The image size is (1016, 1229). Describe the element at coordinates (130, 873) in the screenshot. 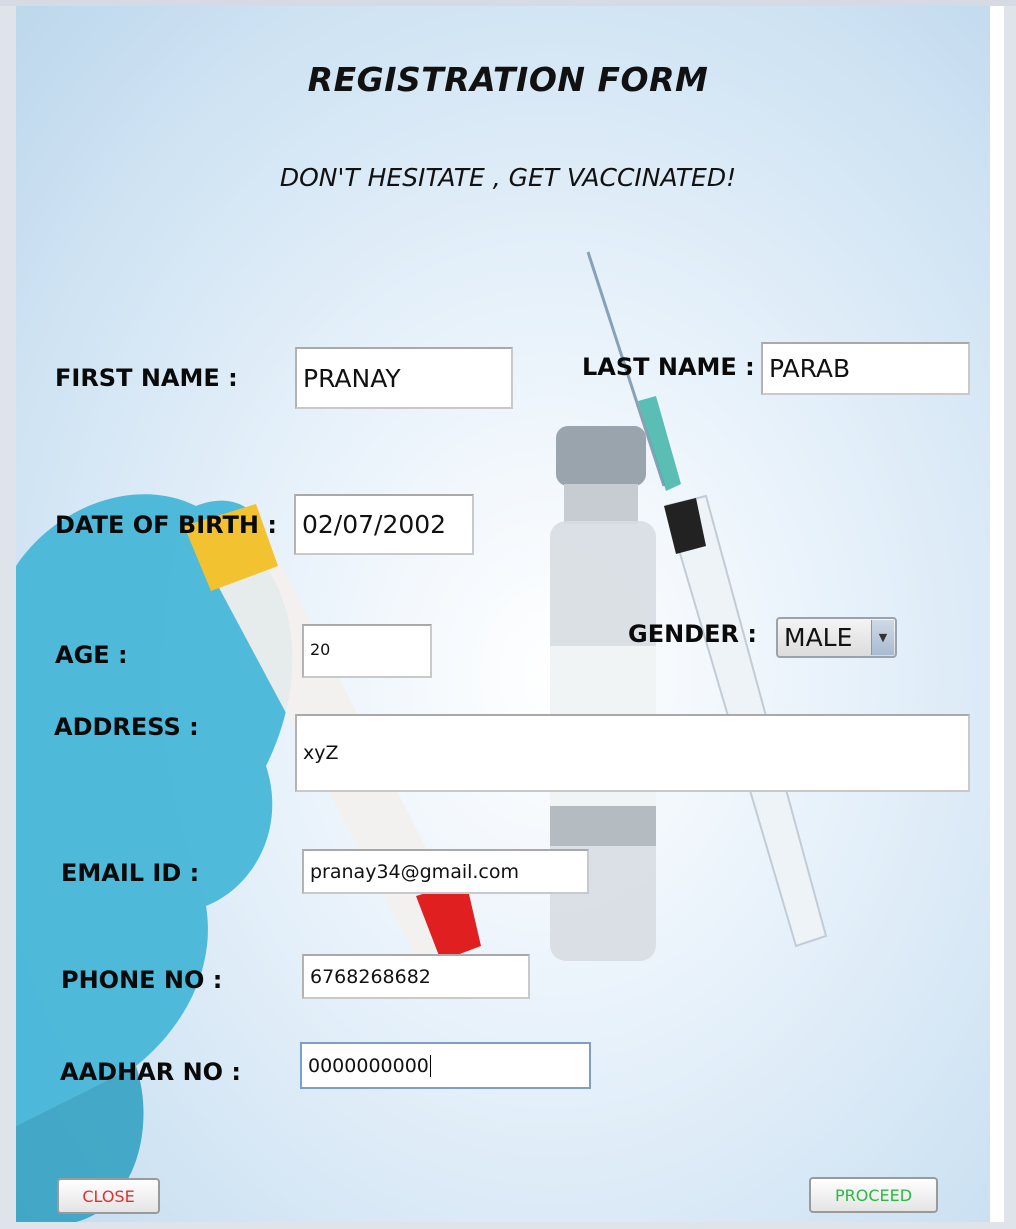

I see `email-label: EMAIL ID :` at that location.